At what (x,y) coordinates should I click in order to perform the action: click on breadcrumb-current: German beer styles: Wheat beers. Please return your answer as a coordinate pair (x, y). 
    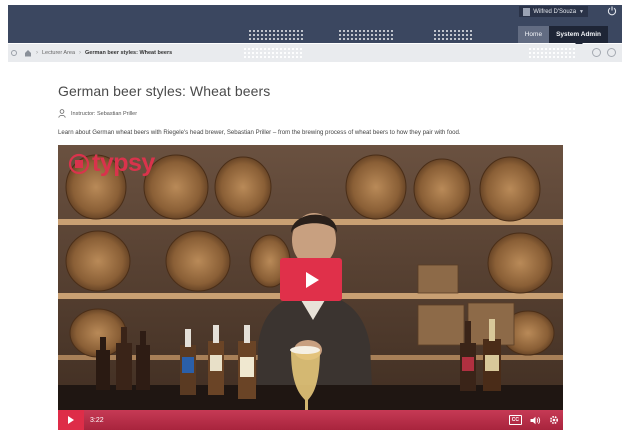
    Looking at the image, I should click on (129, 53).